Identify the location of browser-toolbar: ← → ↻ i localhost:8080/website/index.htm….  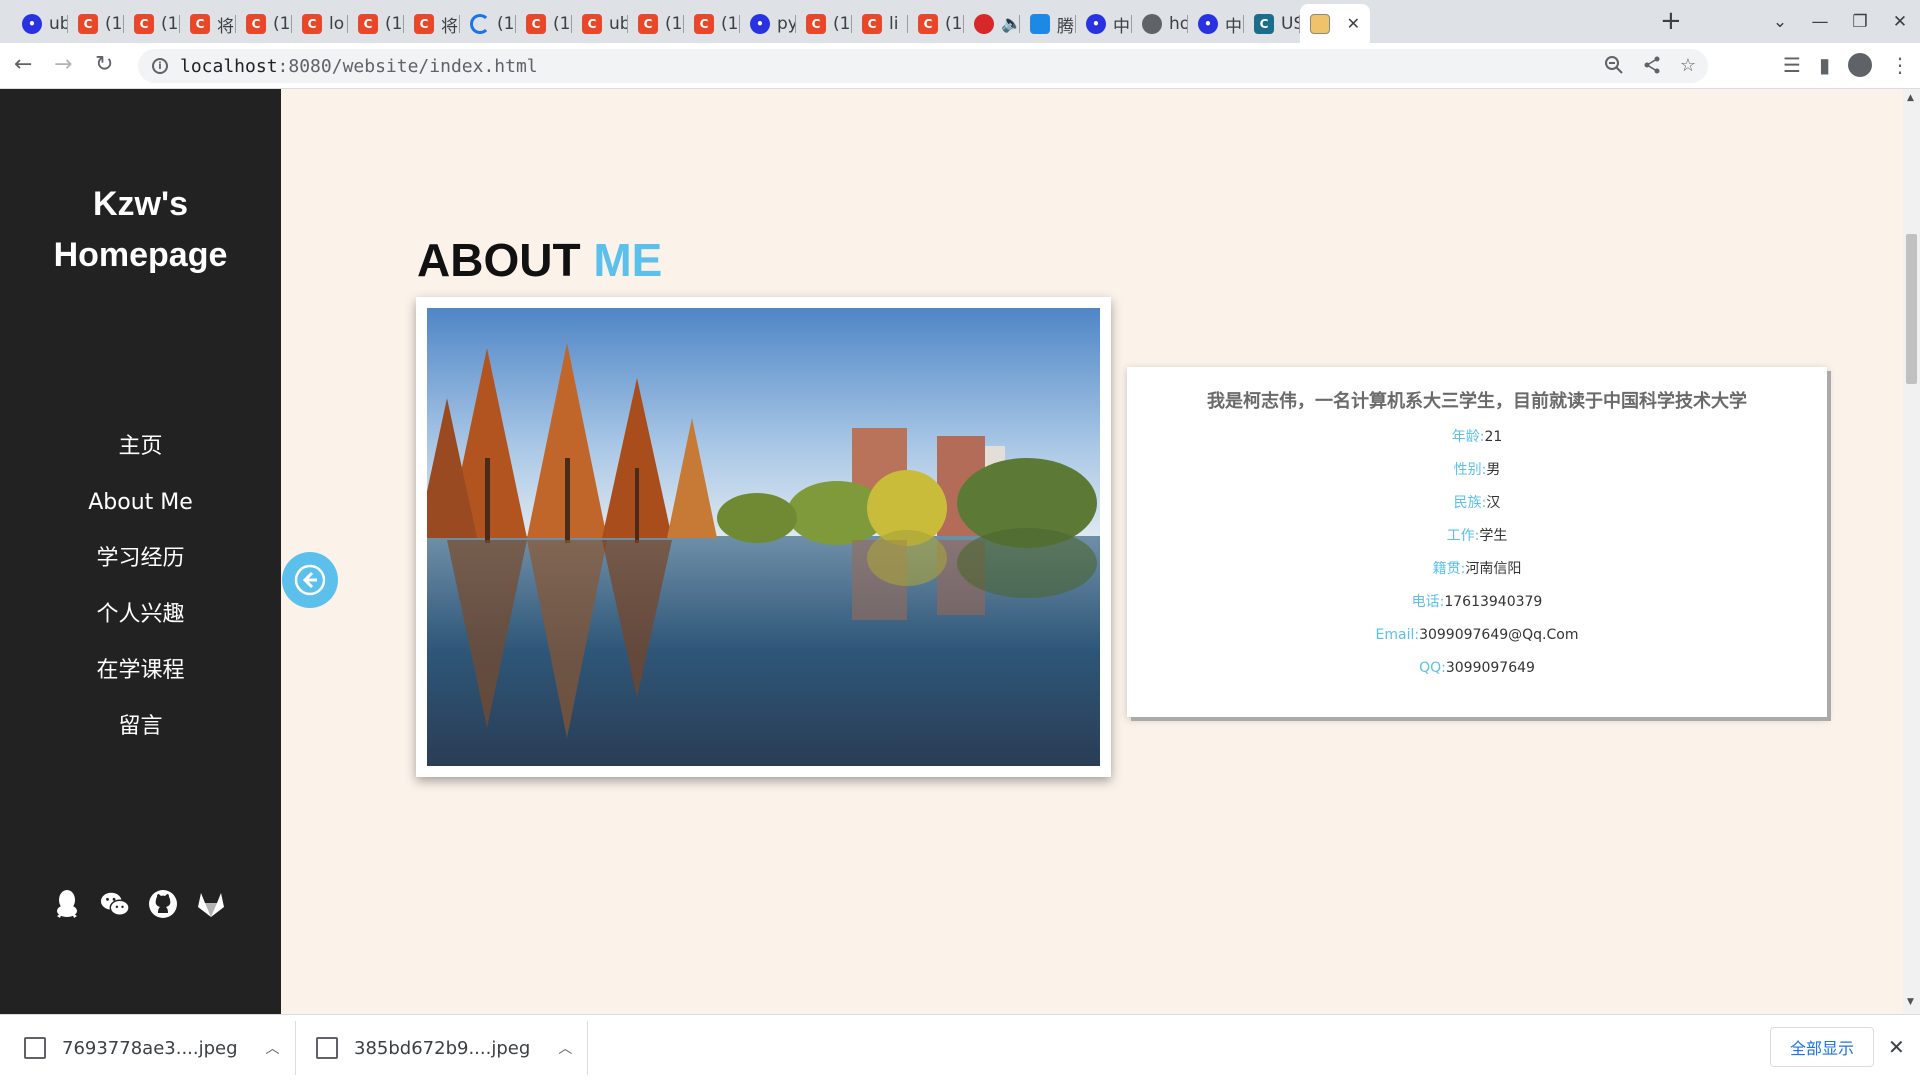
(960, 66).